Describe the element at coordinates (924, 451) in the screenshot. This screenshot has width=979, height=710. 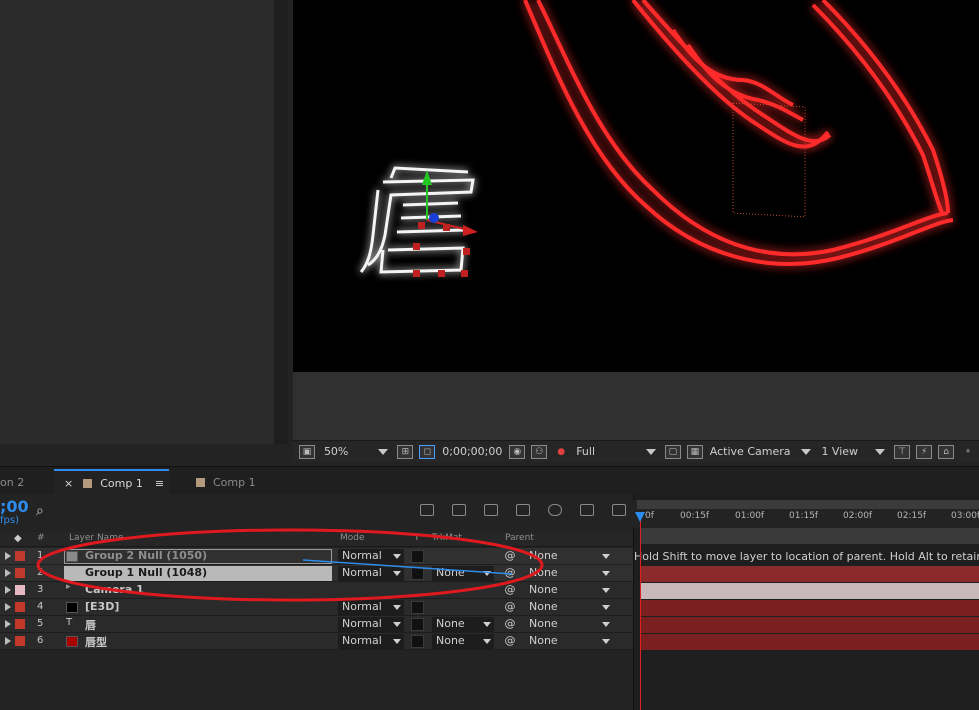
I see `fast-previews-icon: ⚡` at that location.